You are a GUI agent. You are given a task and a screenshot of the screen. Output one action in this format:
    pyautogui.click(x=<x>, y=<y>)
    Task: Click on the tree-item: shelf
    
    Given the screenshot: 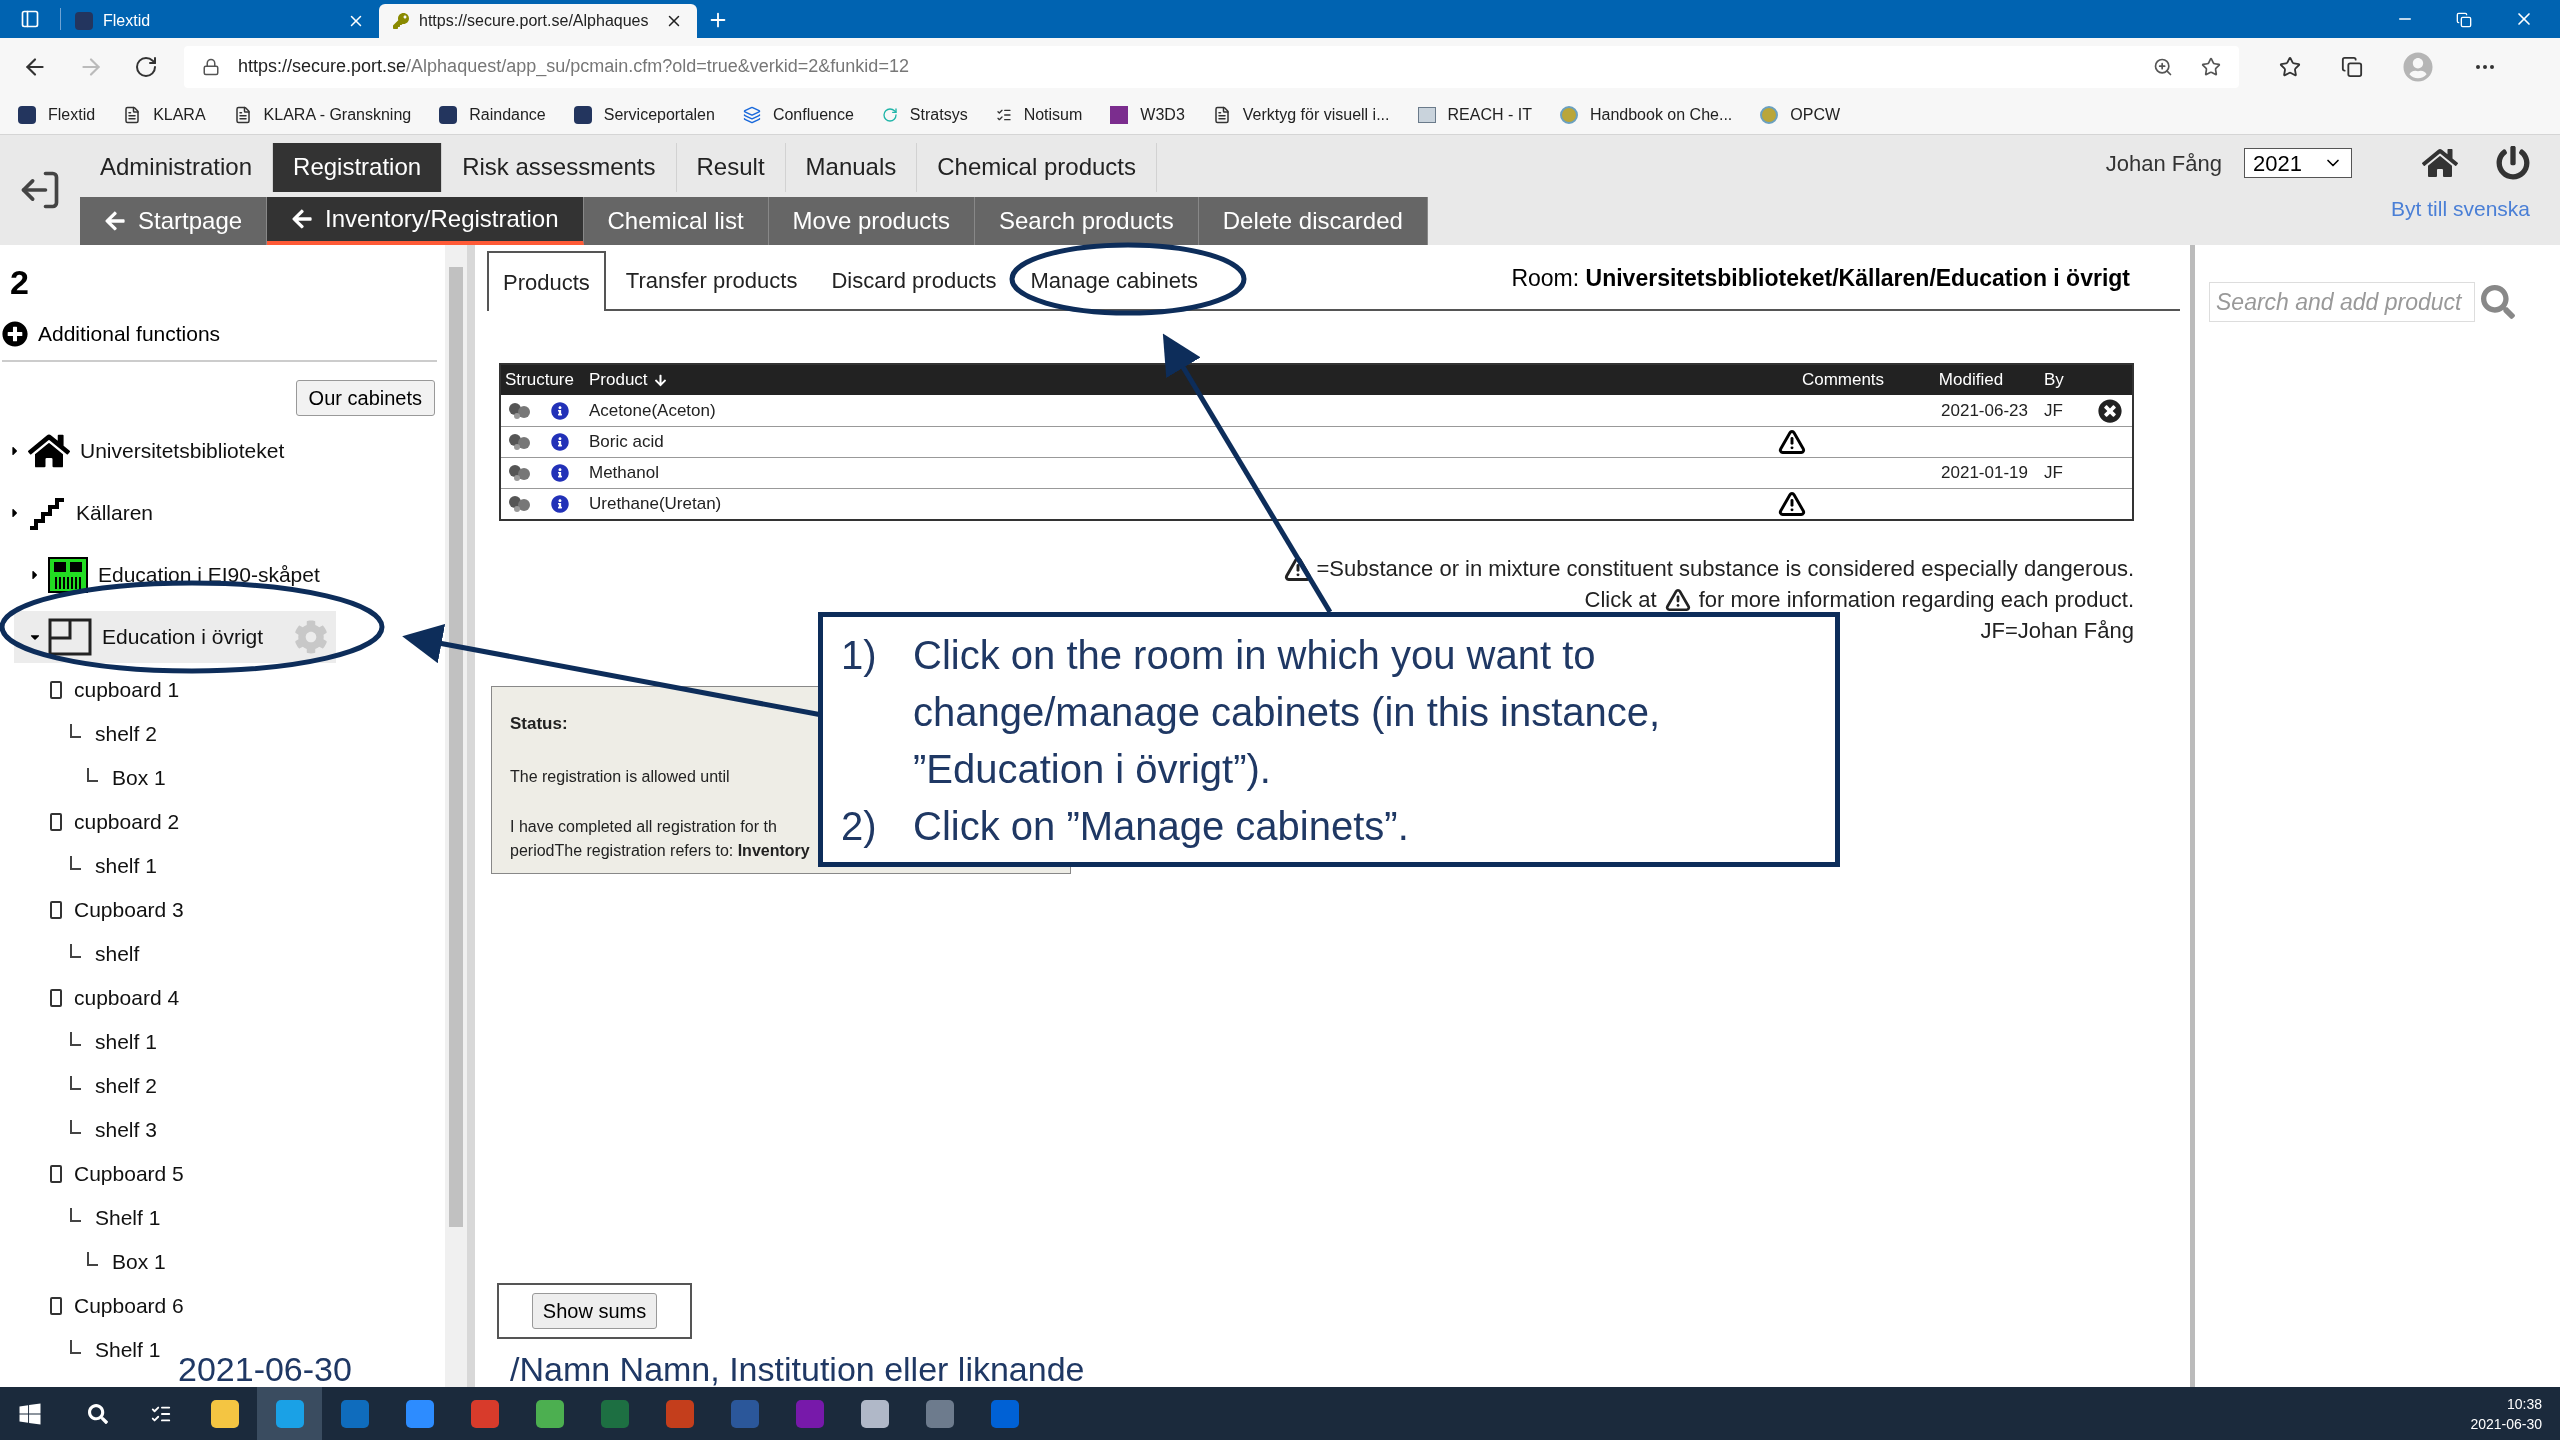 What is the action you would take?
    pyautogui.click(x=109, y=953)
    